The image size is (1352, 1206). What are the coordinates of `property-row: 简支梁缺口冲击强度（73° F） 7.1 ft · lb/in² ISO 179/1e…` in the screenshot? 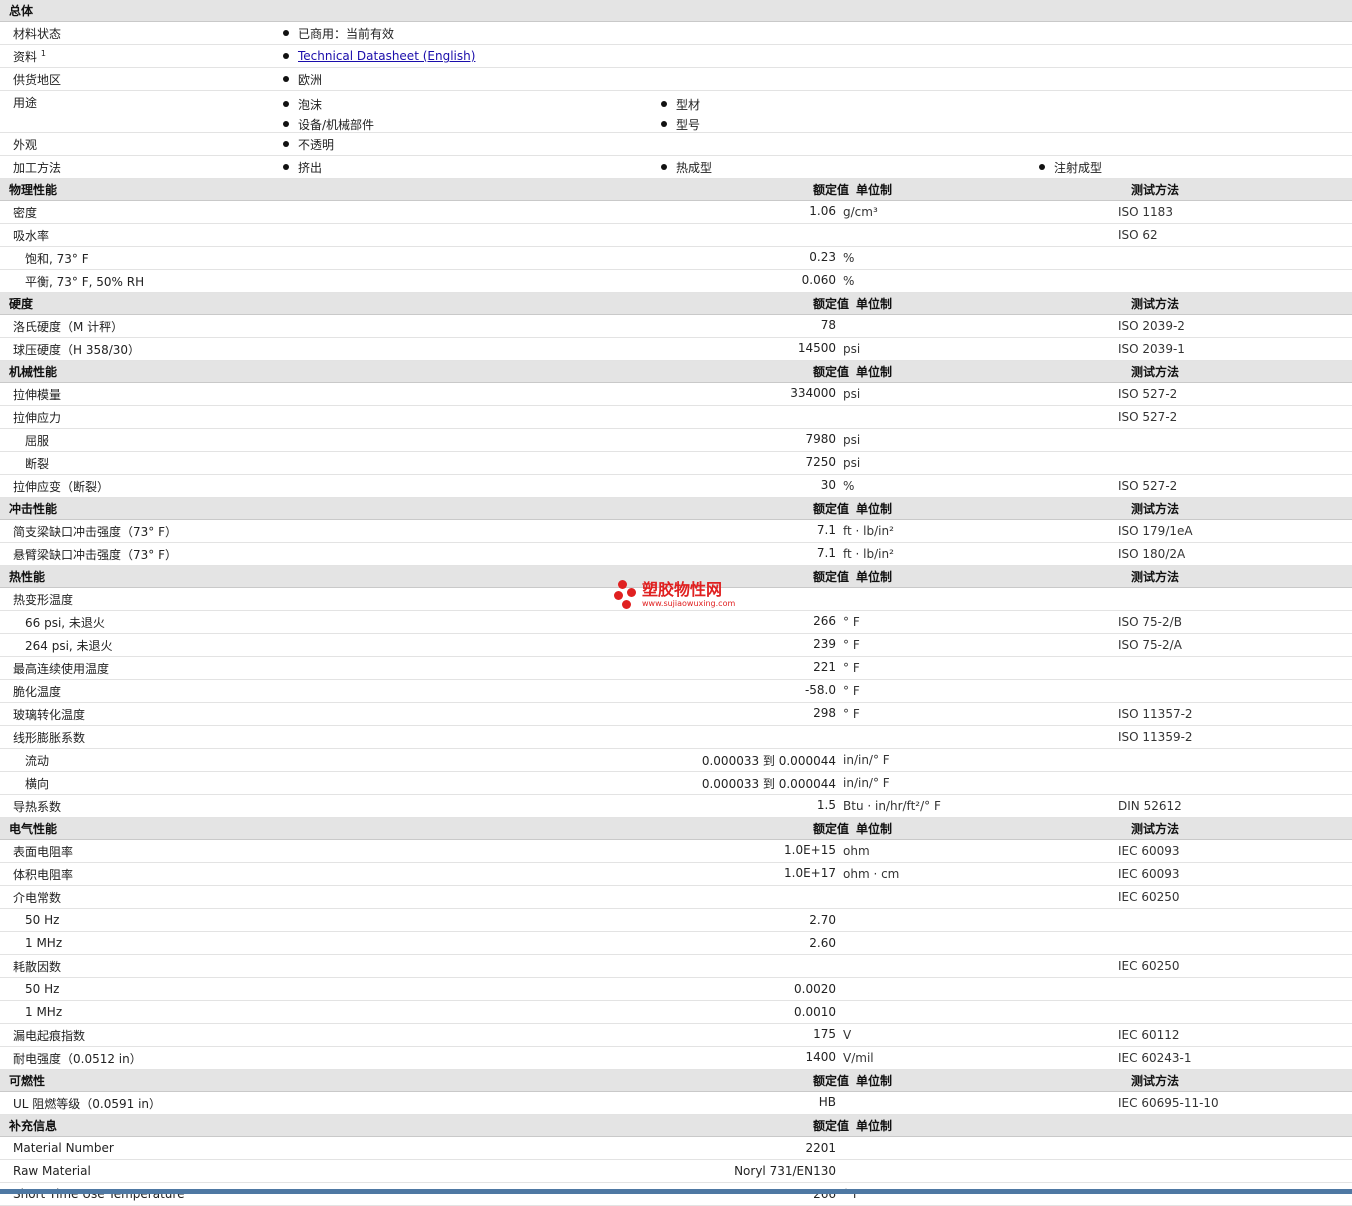 It's located at (676, 531).